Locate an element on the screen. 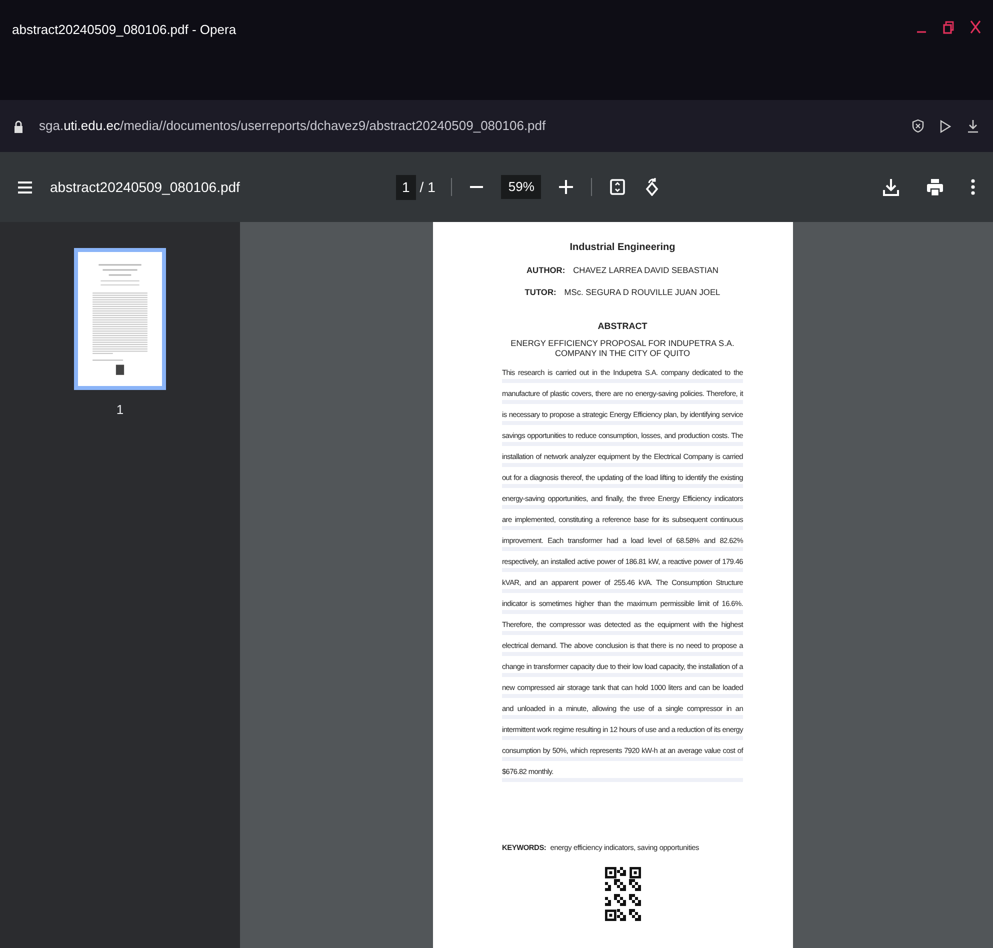  download-icon is located at coordinates (973, 126).